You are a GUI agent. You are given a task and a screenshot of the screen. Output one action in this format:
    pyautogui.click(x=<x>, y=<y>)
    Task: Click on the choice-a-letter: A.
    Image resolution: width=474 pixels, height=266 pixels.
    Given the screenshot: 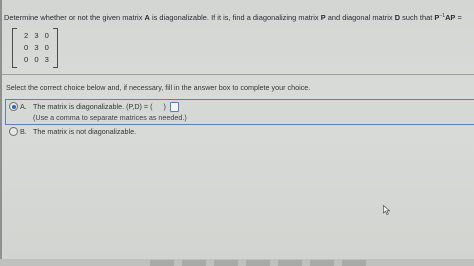 What is the action you would take?
    pyautogui.click(x=23, y=106)
    